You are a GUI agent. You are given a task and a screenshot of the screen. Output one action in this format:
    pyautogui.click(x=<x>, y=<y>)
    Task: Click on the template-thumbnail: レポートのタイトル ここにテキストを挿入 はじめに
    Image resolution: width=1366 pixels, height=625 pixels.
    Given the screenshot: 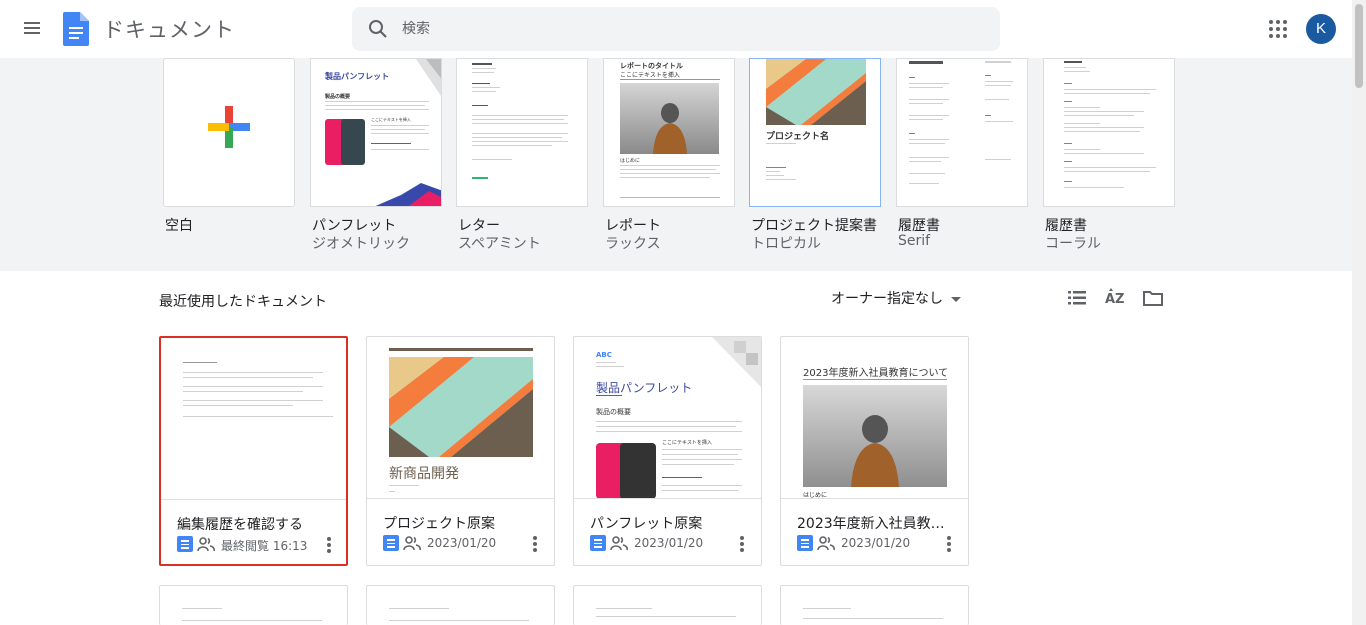 What is the action you would take?
    pyautogui.click(x=669, y=132)
    